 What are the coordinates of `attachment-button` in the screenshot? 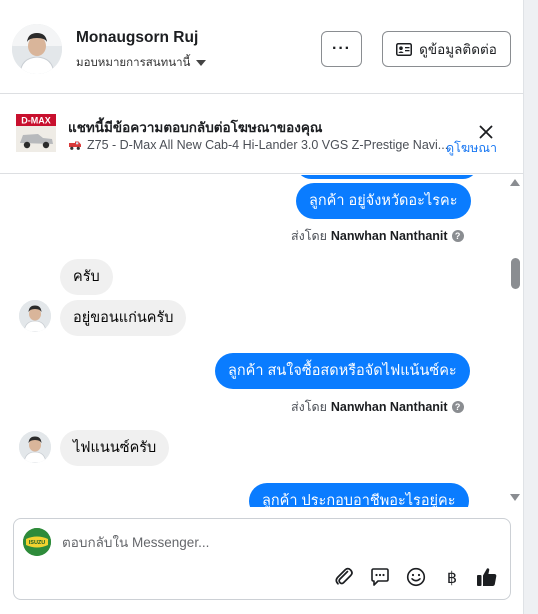 It's located at (344, 577).